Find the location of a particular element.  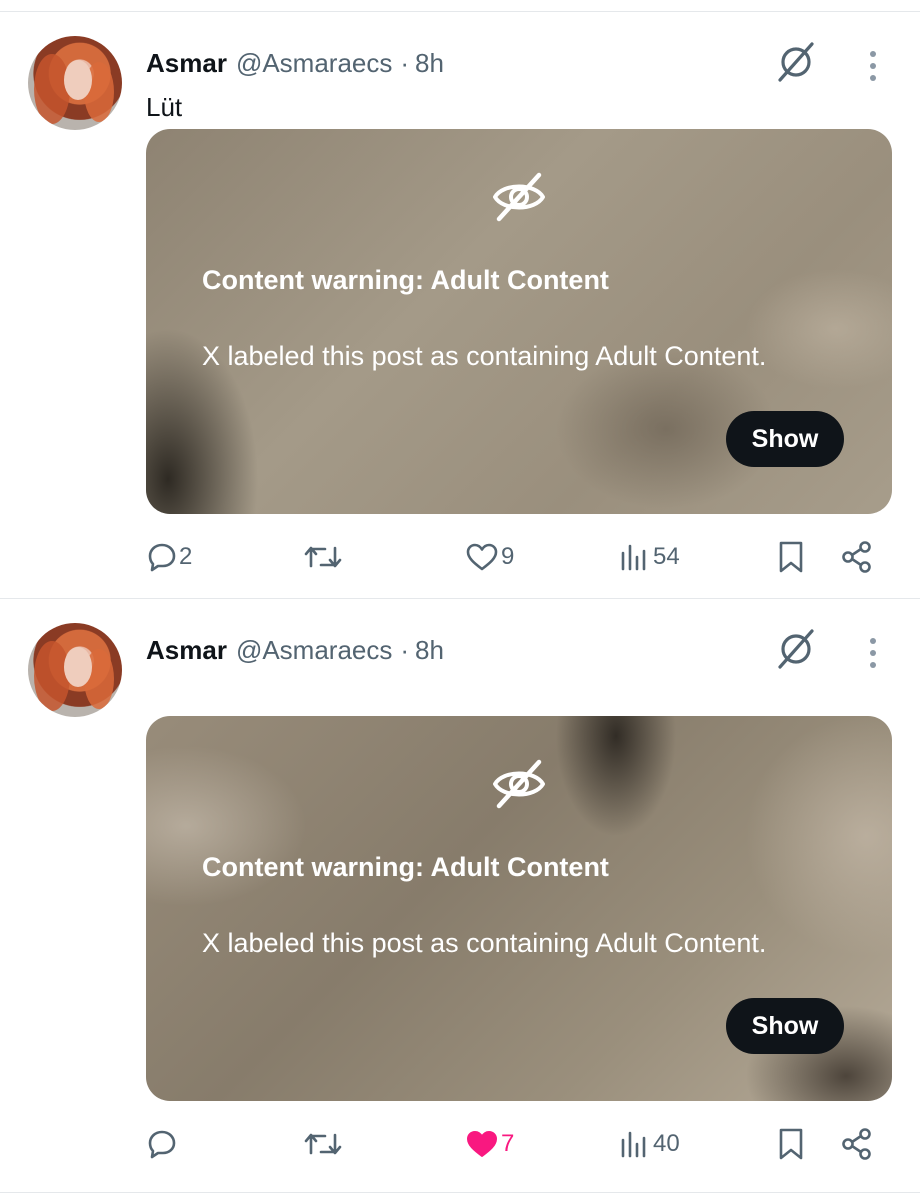

views-count: 40 is located at coordinates (666, 1143).